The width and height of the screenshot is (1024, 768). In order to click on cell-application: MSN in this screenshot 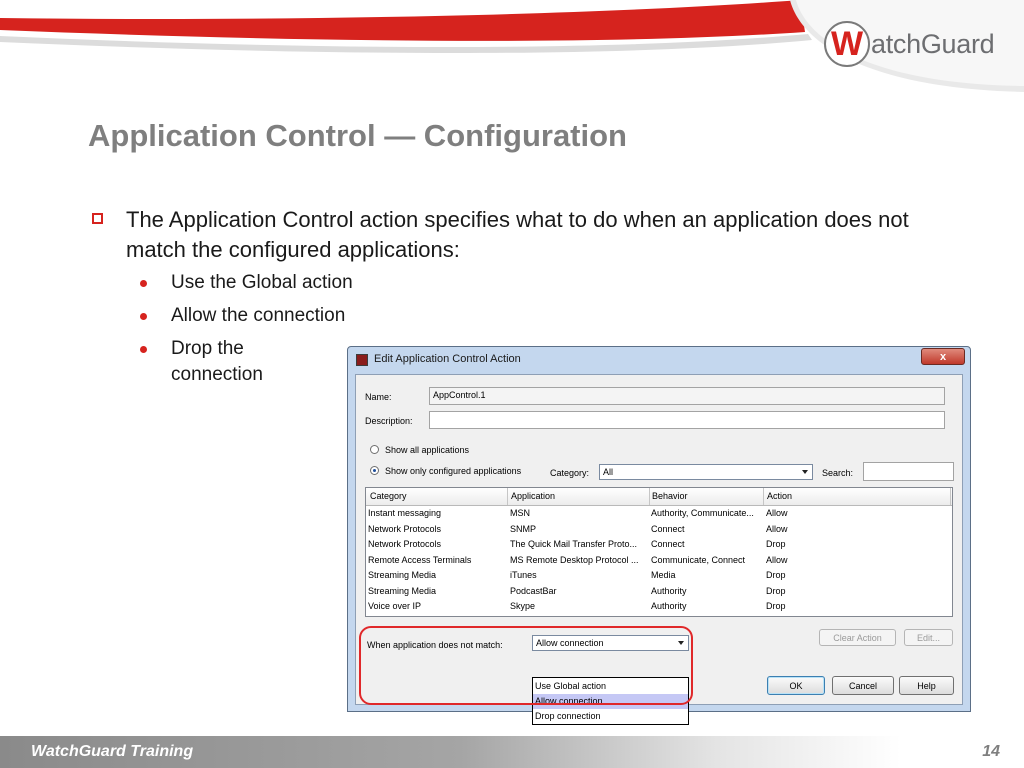, I will do `click(520, 513)`.